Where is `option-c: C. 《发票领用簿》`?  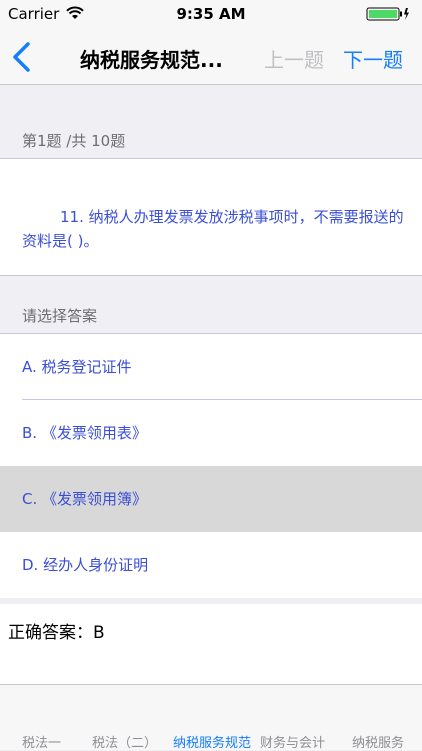
option-c: C. 《发票领用簿》 is located at coordinates (211, 499).